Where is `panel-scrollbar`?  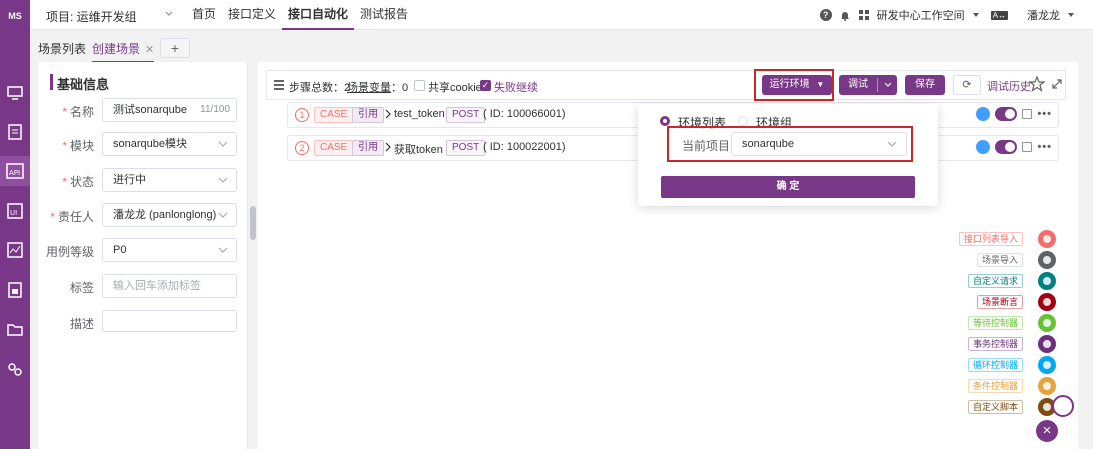
panel-scrollbar is located at coordinates (253, 223).